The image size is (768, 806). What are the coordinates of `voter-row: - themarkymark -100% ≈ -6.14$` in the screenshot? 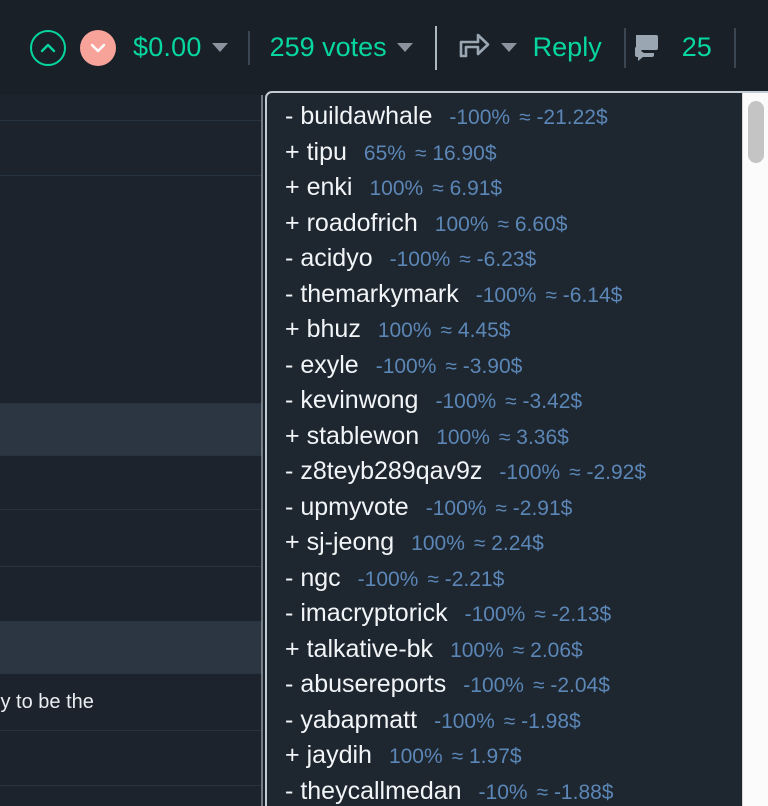 It's located at (504, 298).